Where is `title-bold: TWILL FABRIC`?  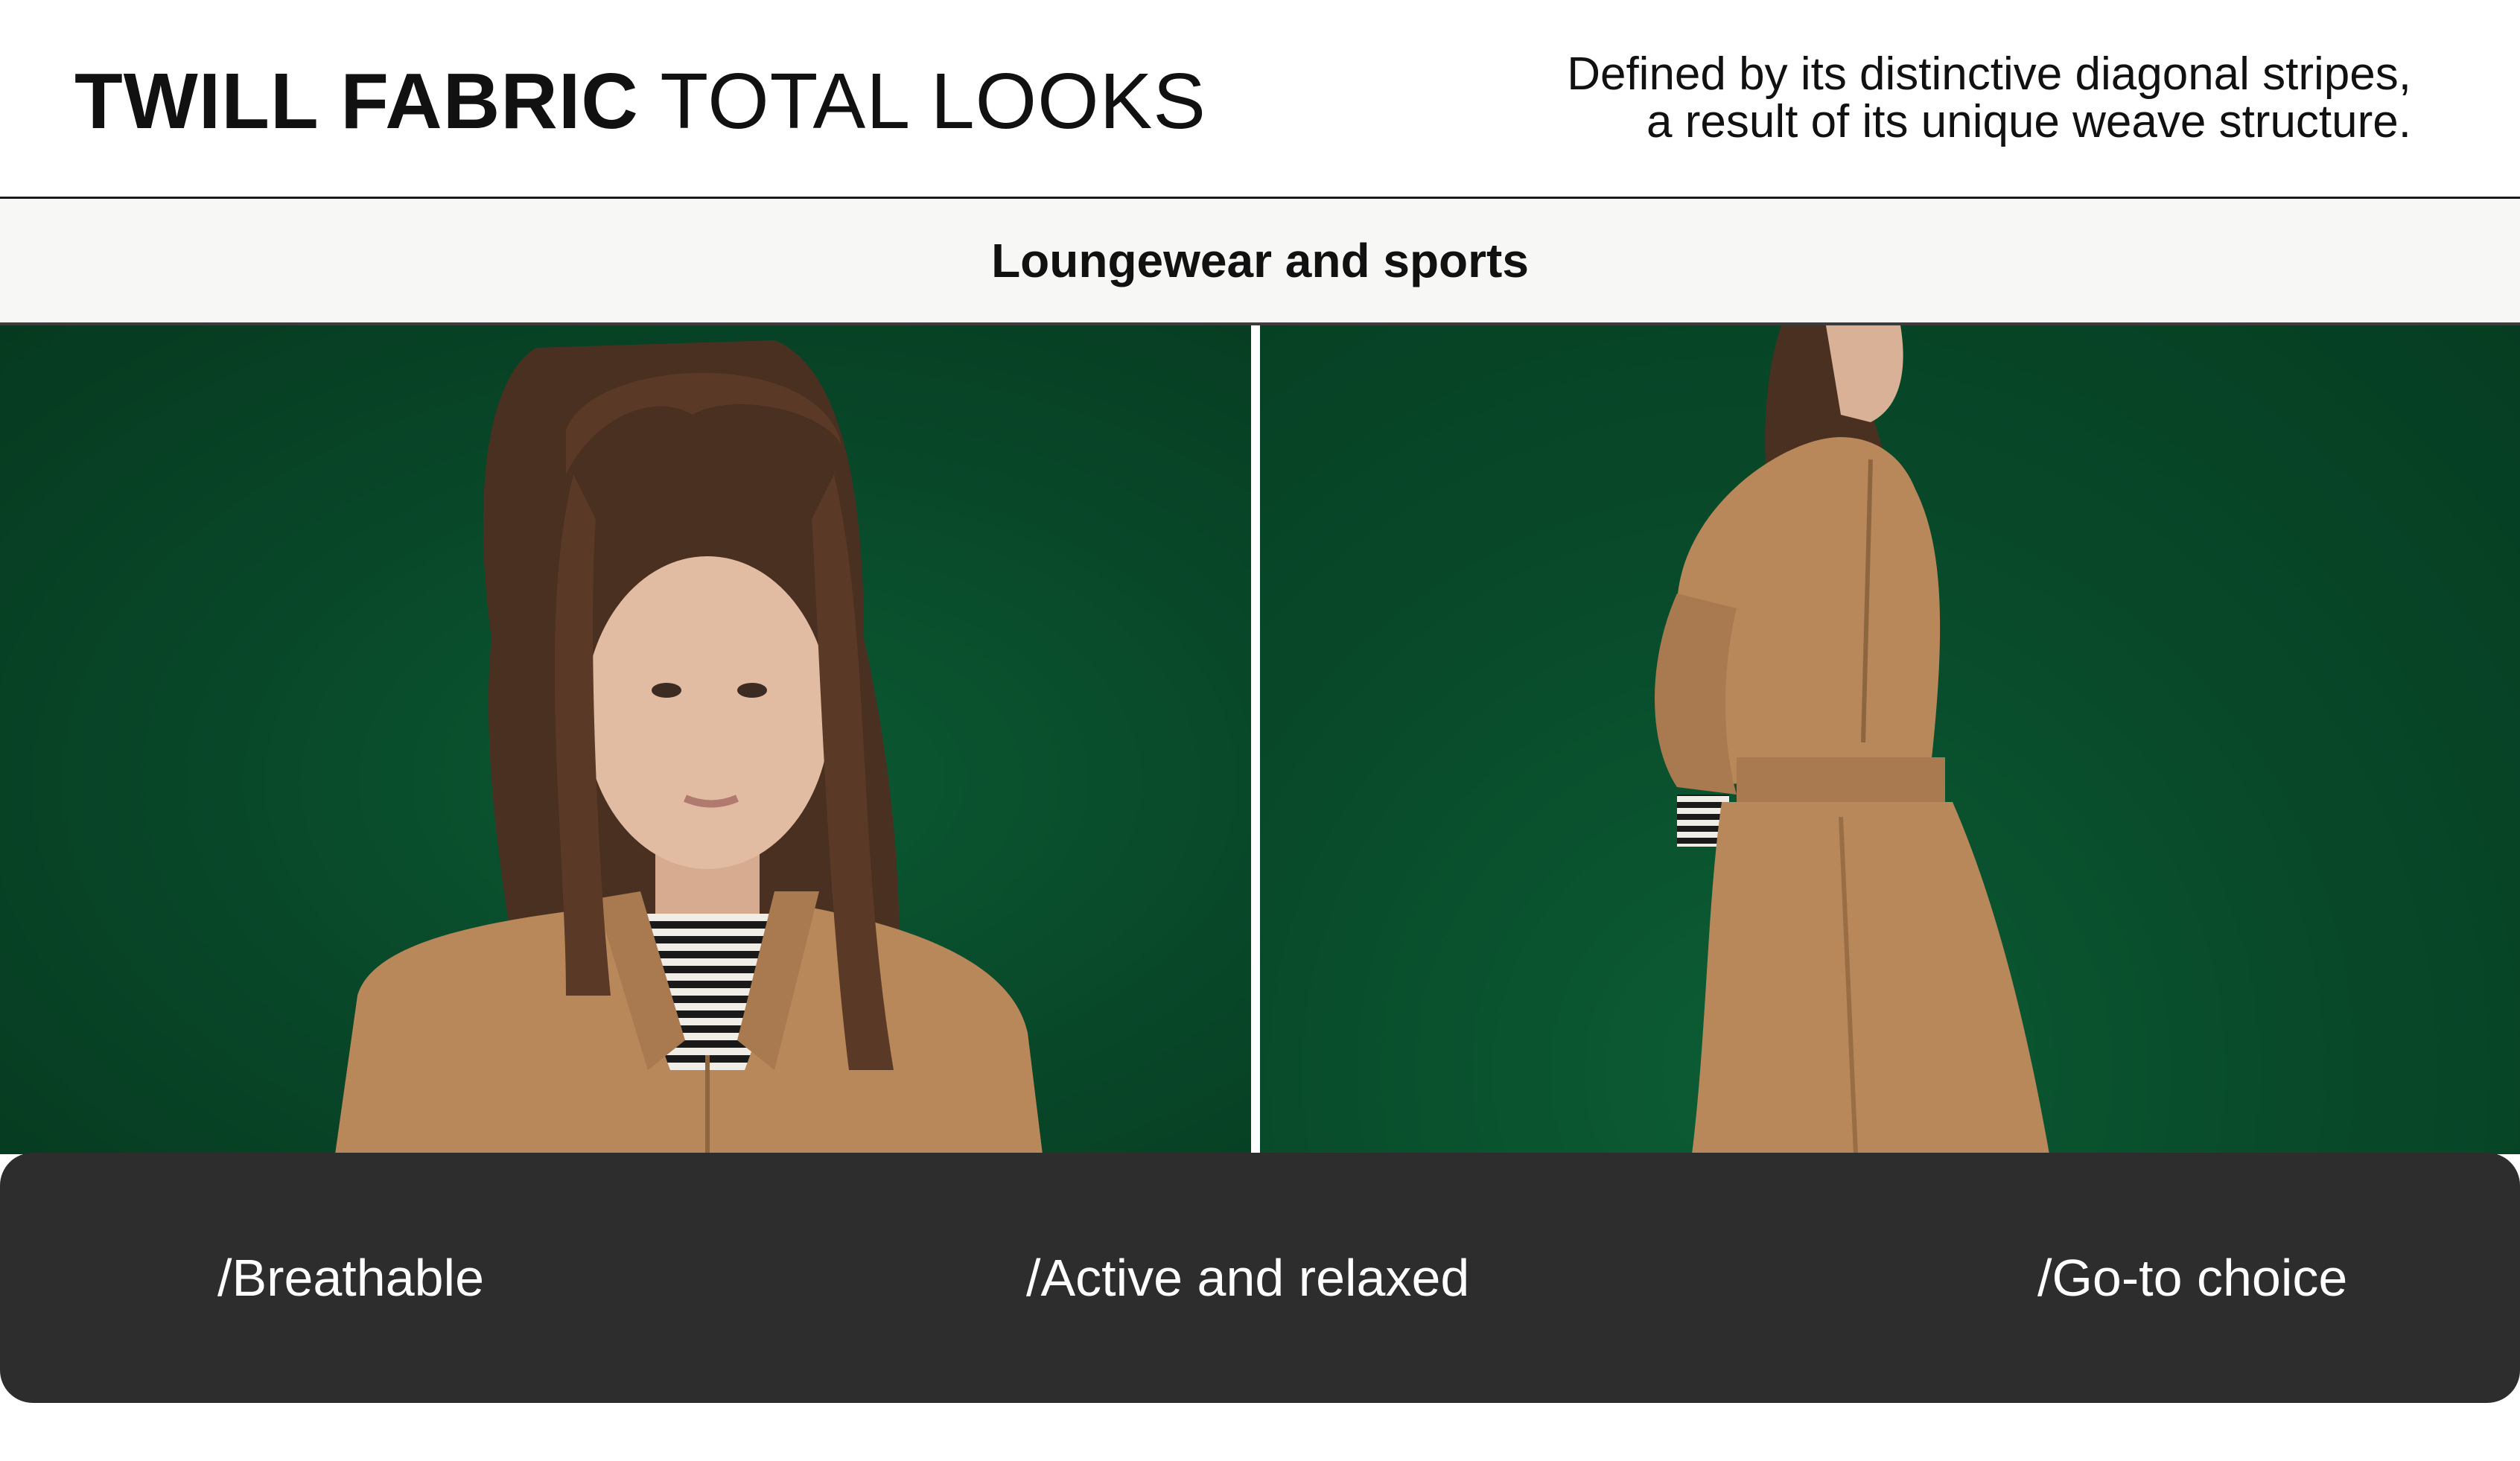 title-bold: TWILL FABRIC is located at coordinates (356, 101).